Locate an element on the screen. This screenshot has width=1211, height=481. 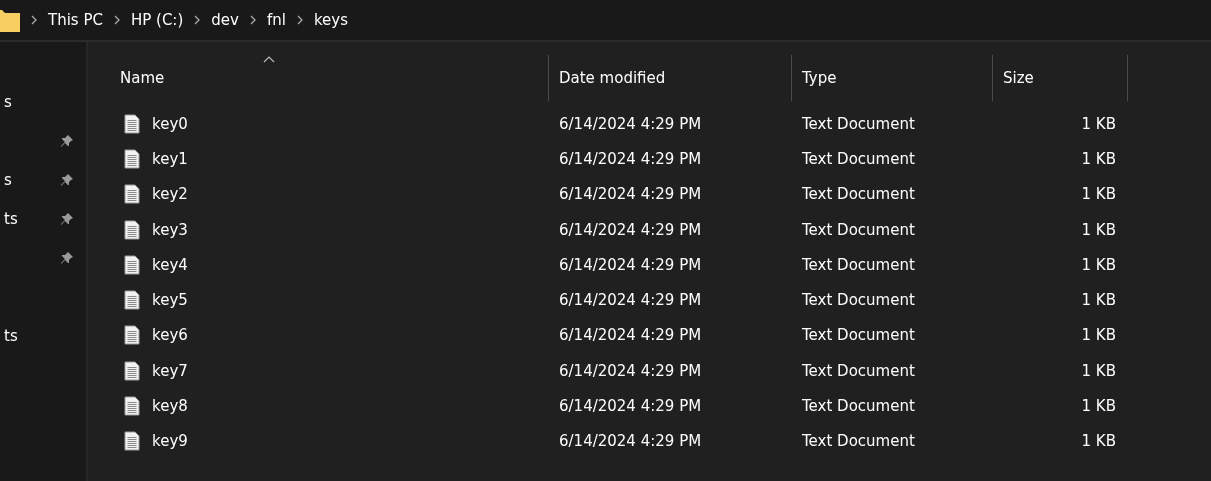
column-header: Type is located at coordinates (892, 78).